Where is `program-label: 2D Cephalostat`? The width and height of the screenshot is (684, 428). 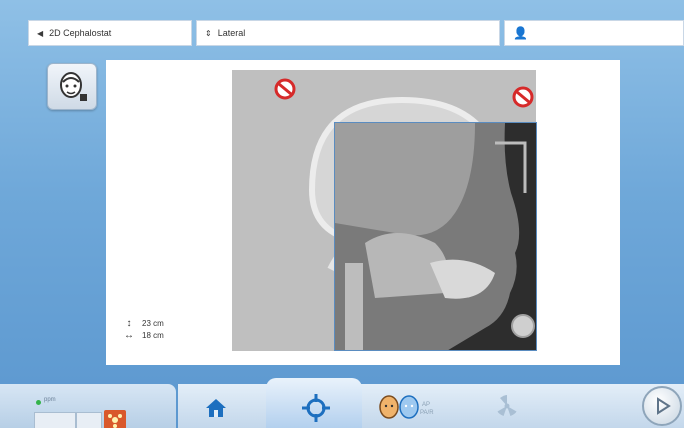
program-label: 2D Cephalostat is located at coordinates (80, 33).